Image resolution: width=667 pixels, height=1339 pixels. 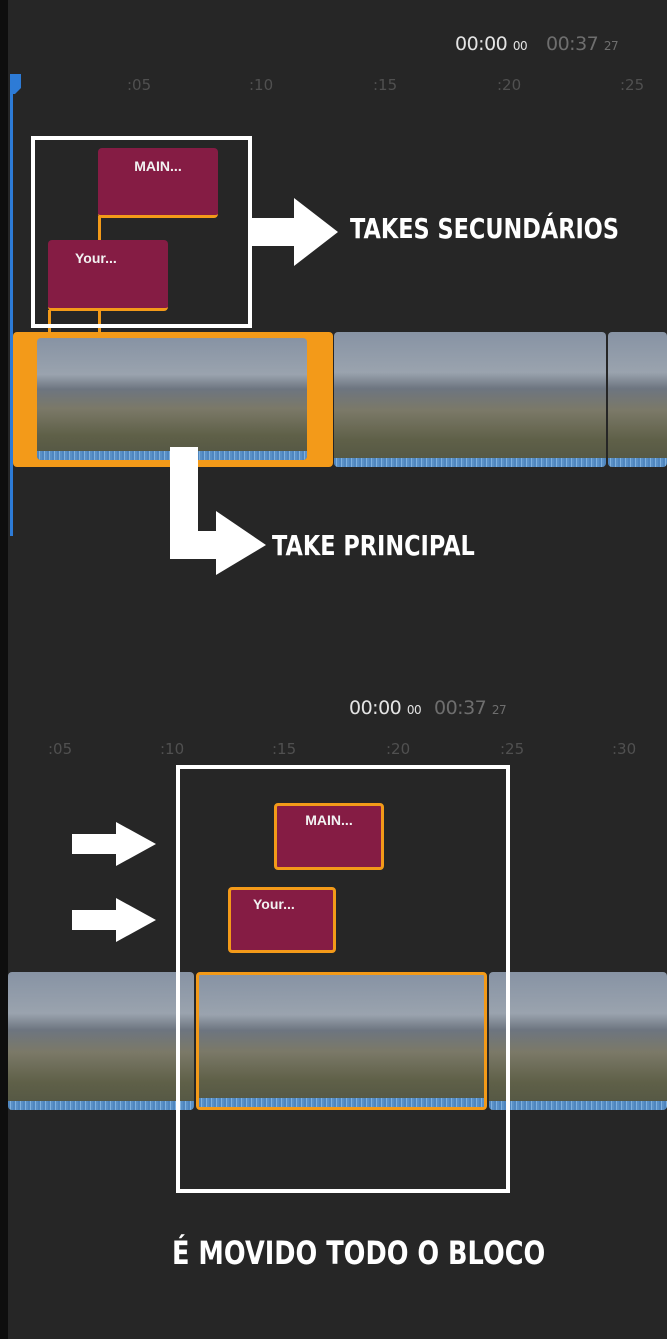 I want to click on highlight-box-secondary, so click(x=141, y=232).